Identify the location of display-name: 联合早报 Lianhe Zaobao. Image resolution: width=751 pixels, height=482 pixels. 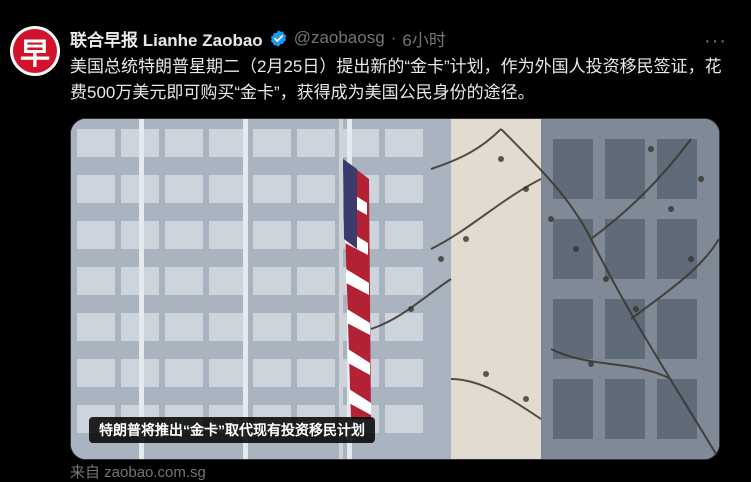
(166, 38).